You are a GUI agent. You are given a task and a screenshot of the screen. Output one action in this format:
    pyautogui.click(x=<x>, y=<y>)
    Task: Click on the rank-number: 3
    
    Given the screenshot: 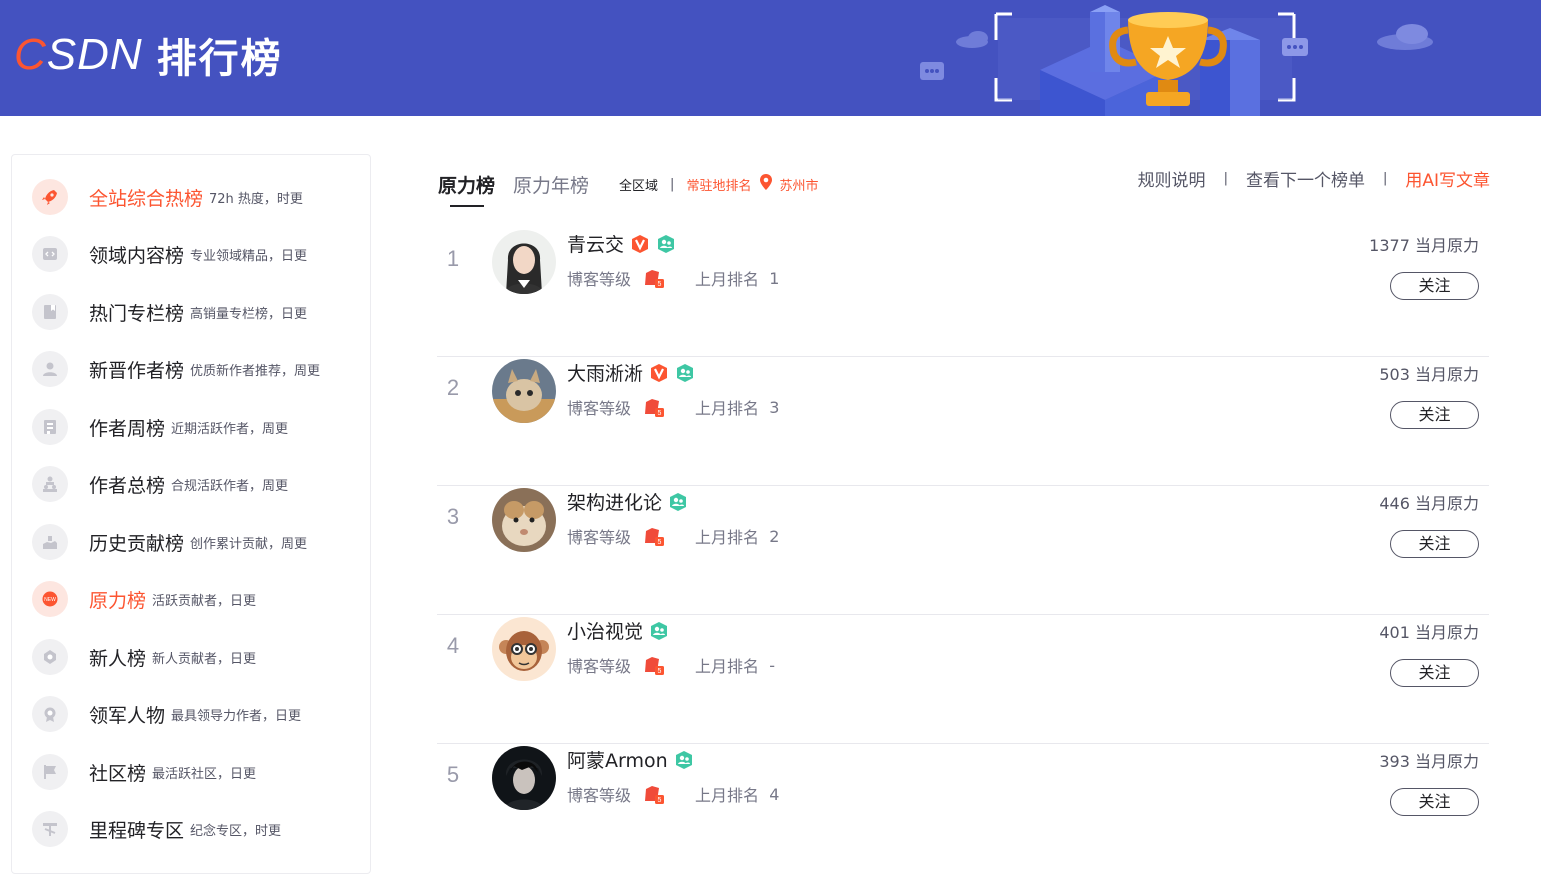 What is the action you would take?
    pyautogui.click(x=453, y=516)
    